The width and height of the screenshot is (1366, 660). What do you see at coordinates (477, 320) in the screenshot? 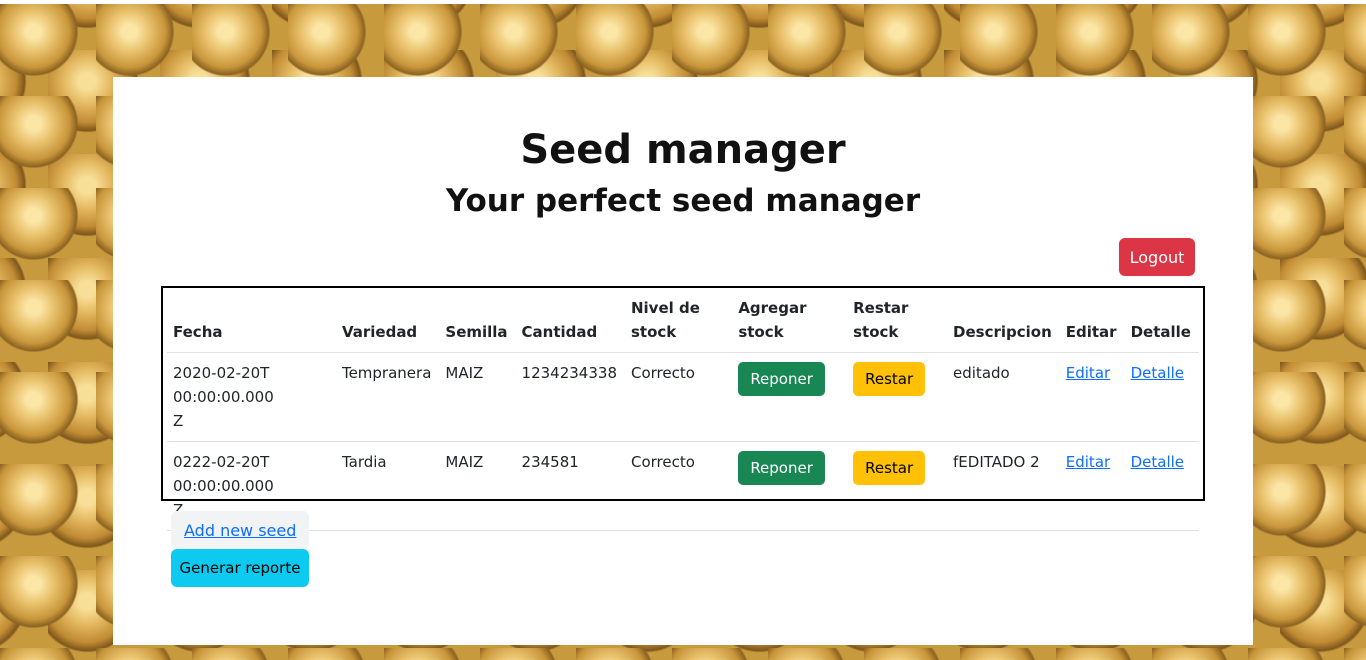
I see `col-header-semilla: Semilla` at bounding box center [477, 320].